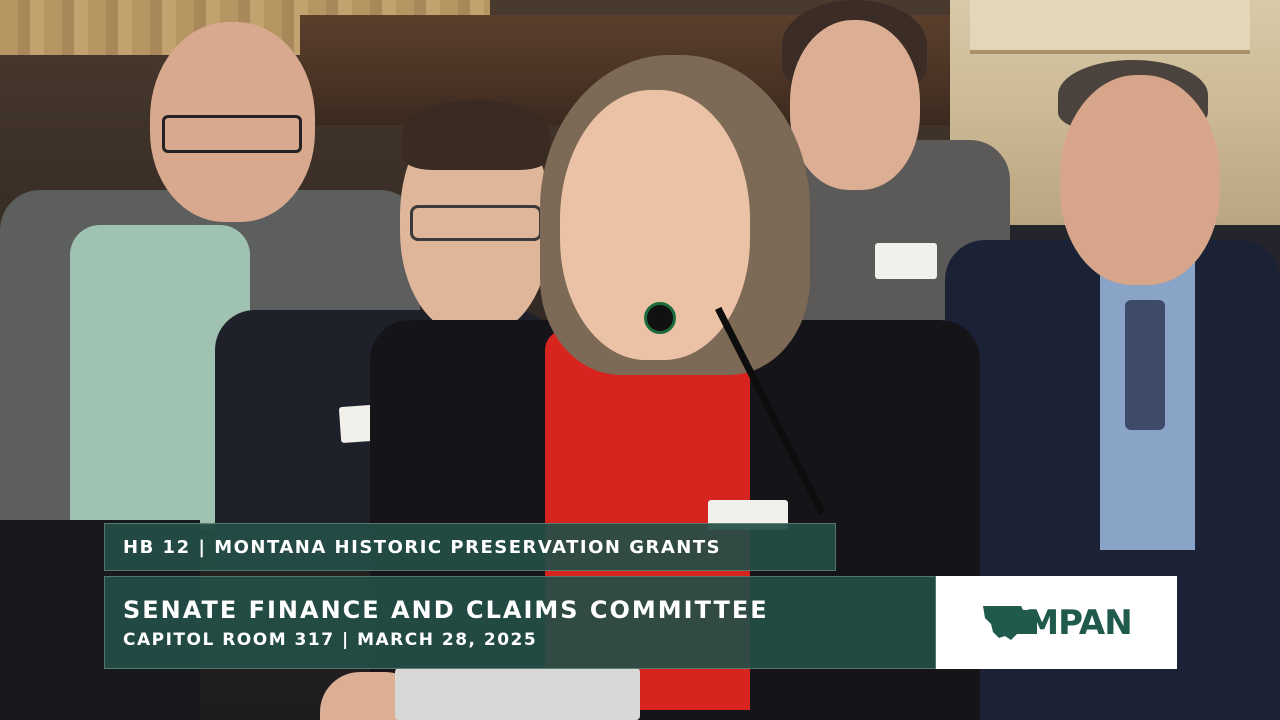 The height and width of the screenshot is (720, 1280). Describe the element at coordinates (855, 105) in the screenshot. I see `audience-member-back-right-head` at that location.